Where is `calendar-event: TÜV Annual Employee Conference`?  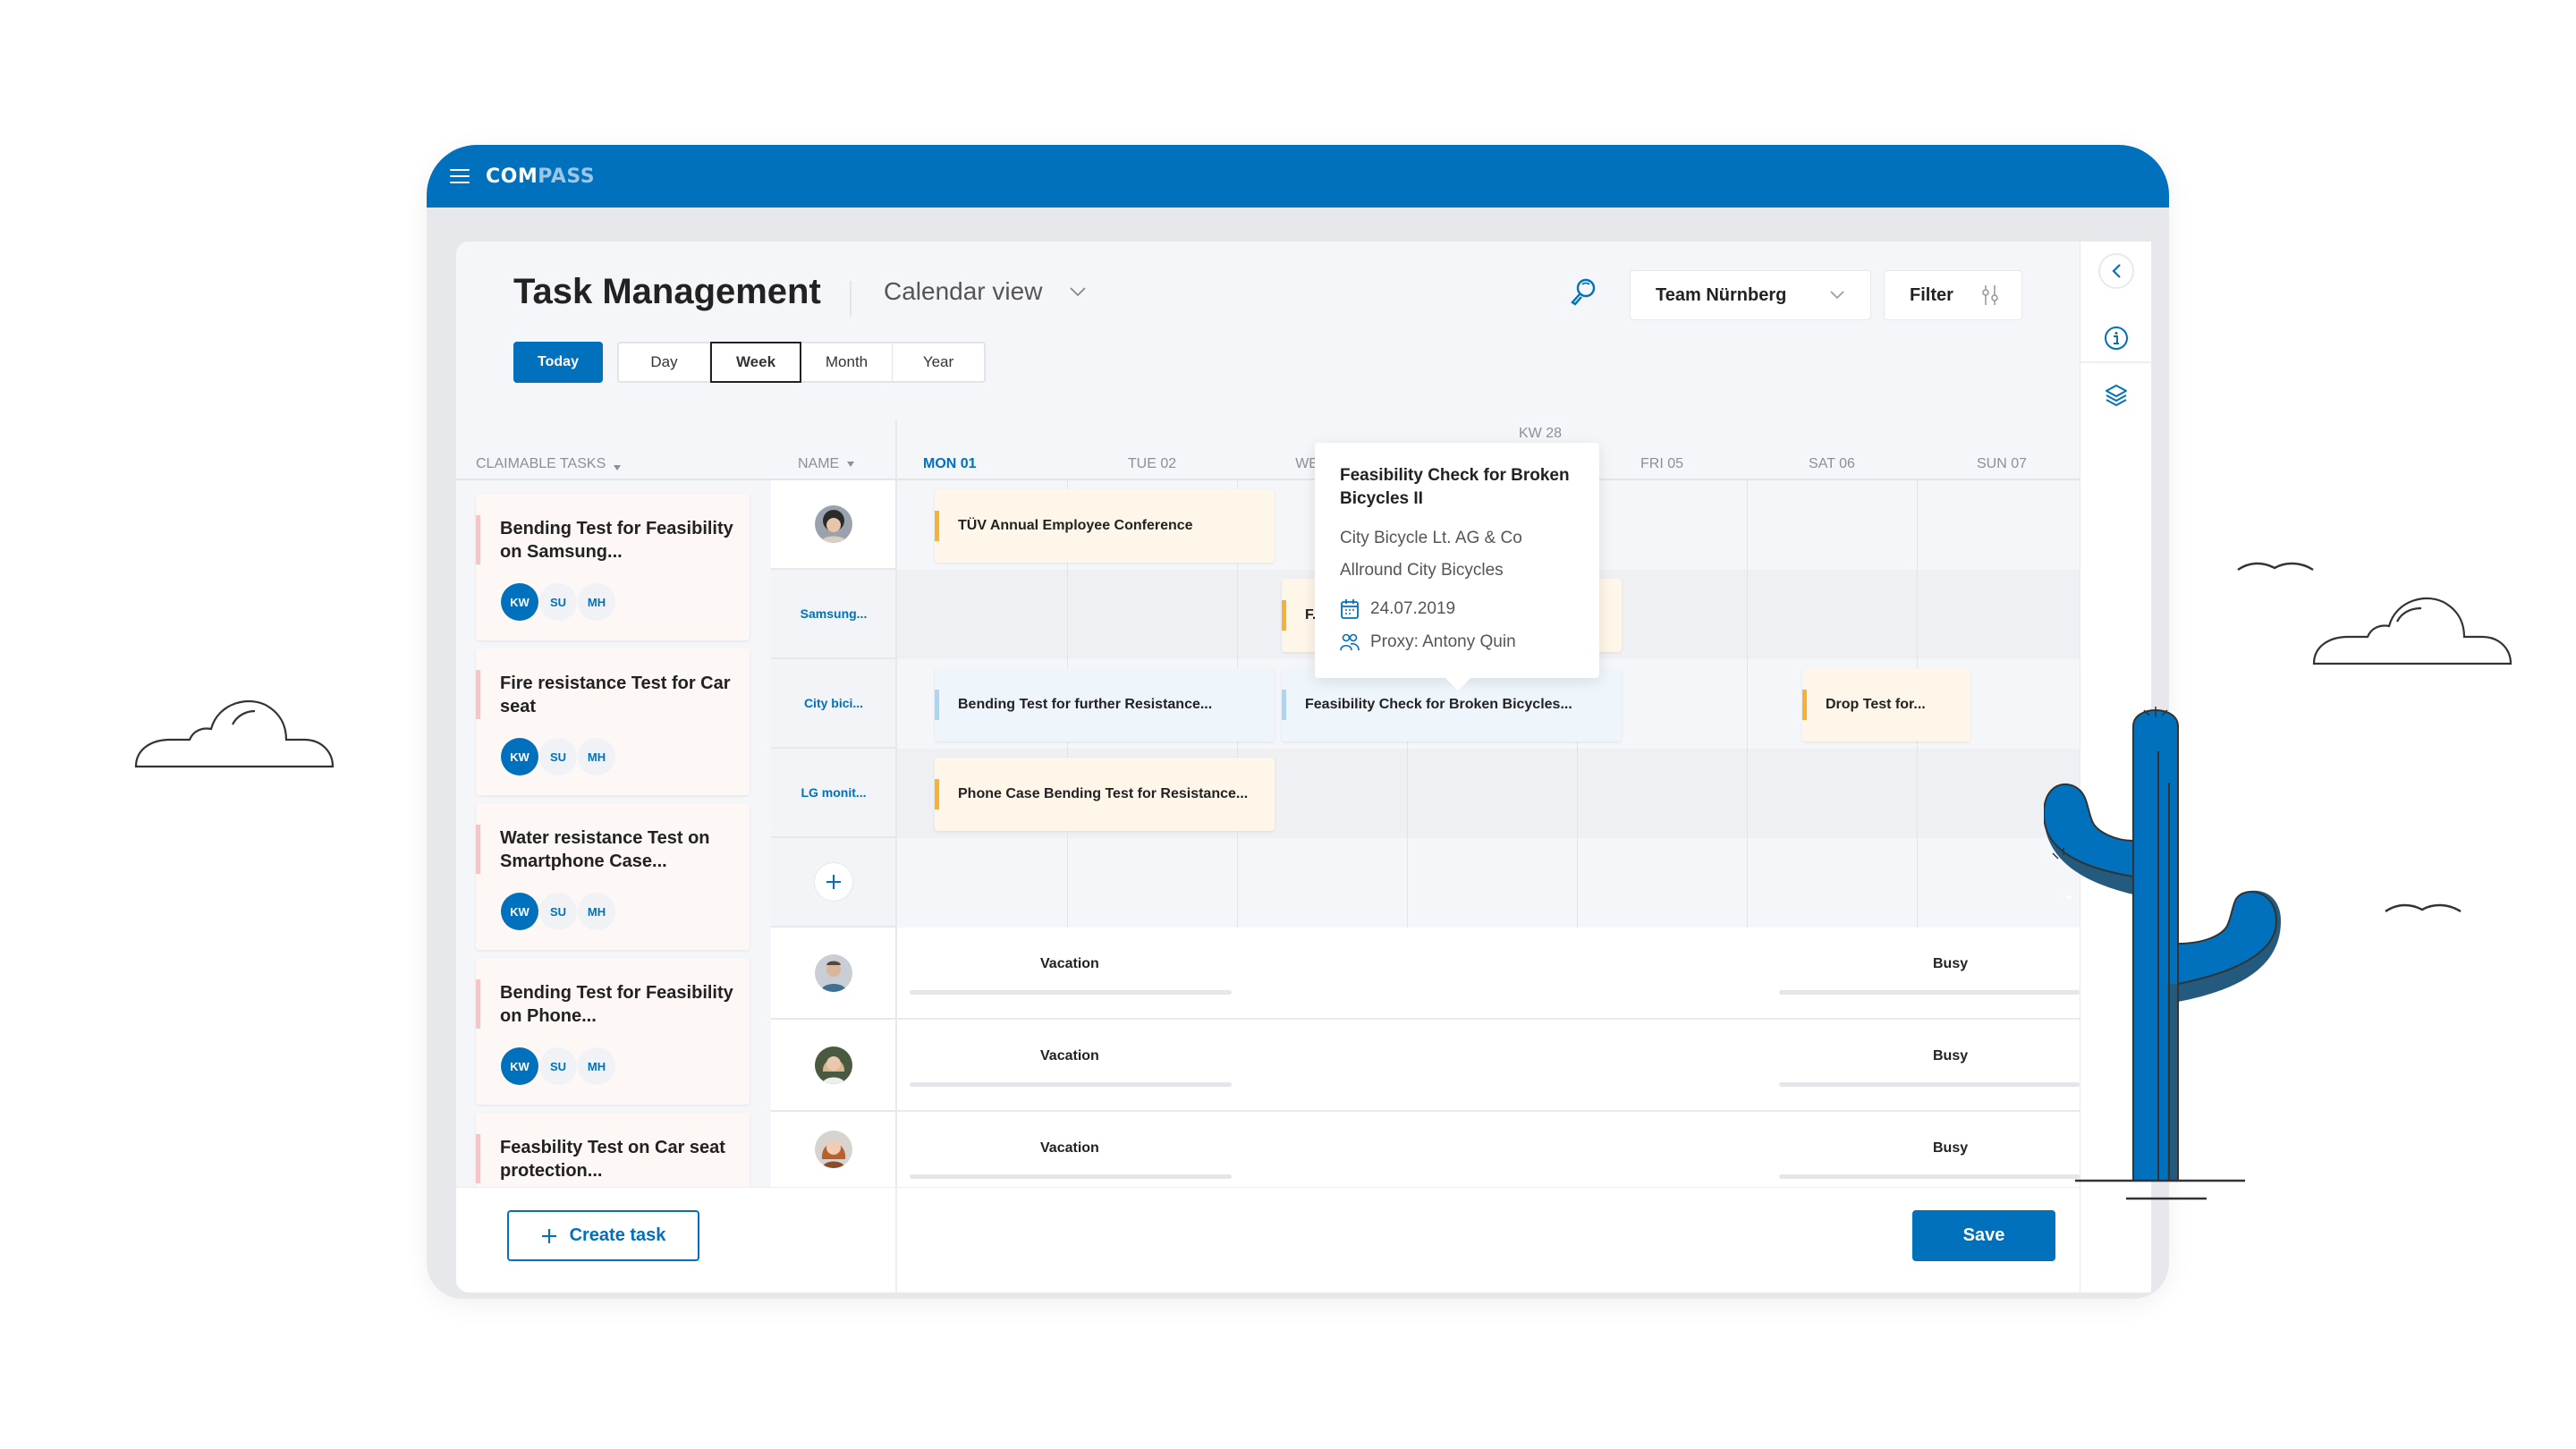
calendar-event: TÜV Annual Employee Conference is located at coordinates (1105, 526).